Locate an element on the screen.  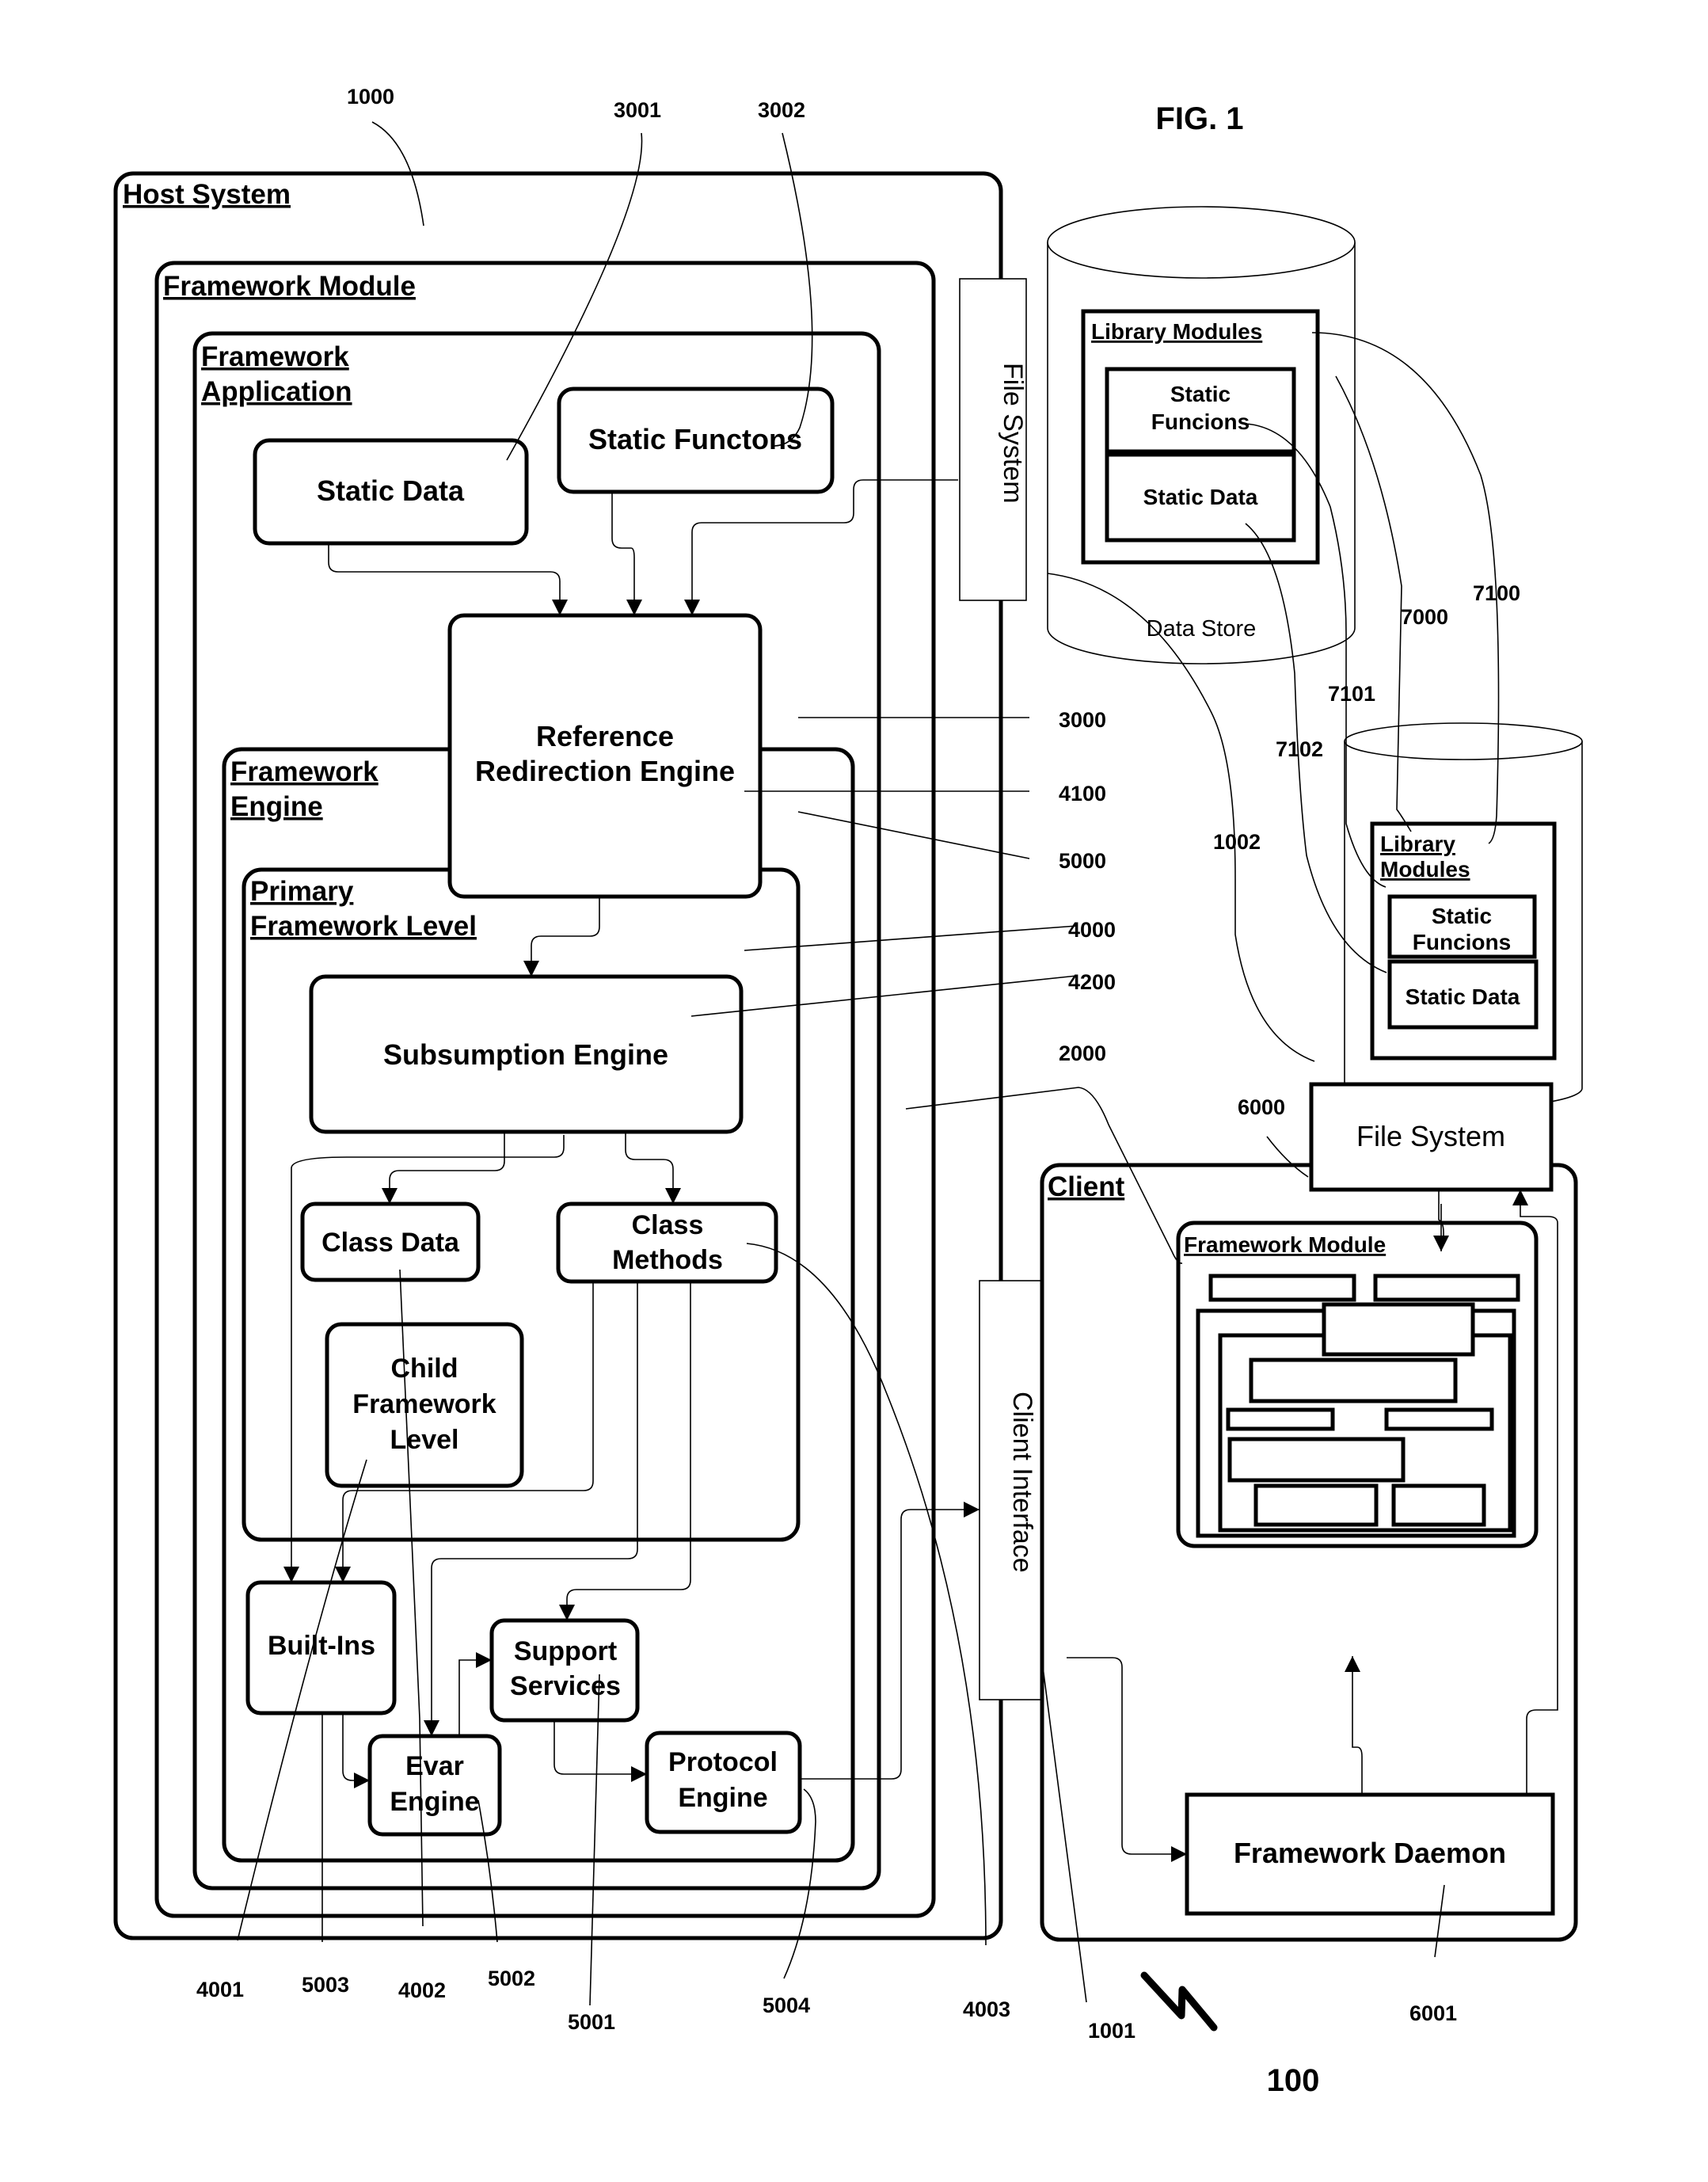
library-modules-label: Library Modules is located at coordinates (1176, 331).